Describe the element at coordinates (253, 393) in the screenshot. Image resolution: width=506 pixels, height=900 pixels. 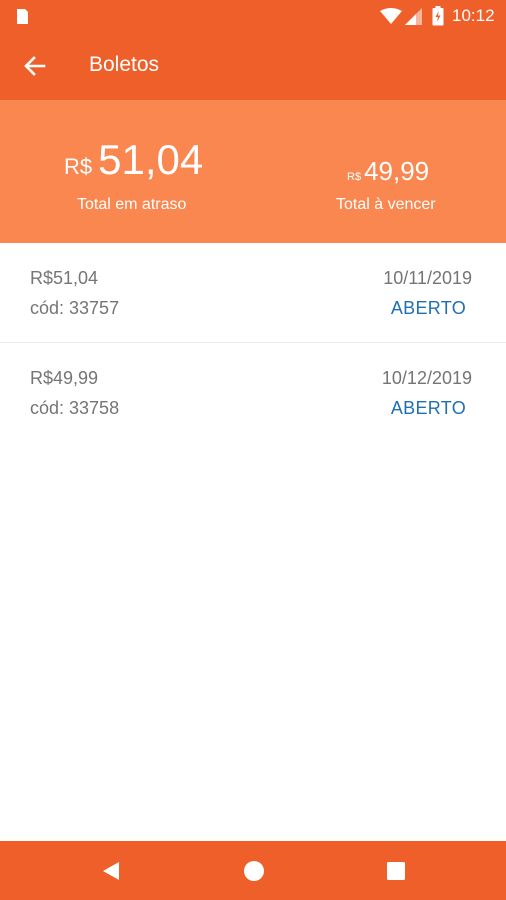
I see `boleto-item: R$49,99 cód: 33758 10/12/2019 ABERTO` at that location.